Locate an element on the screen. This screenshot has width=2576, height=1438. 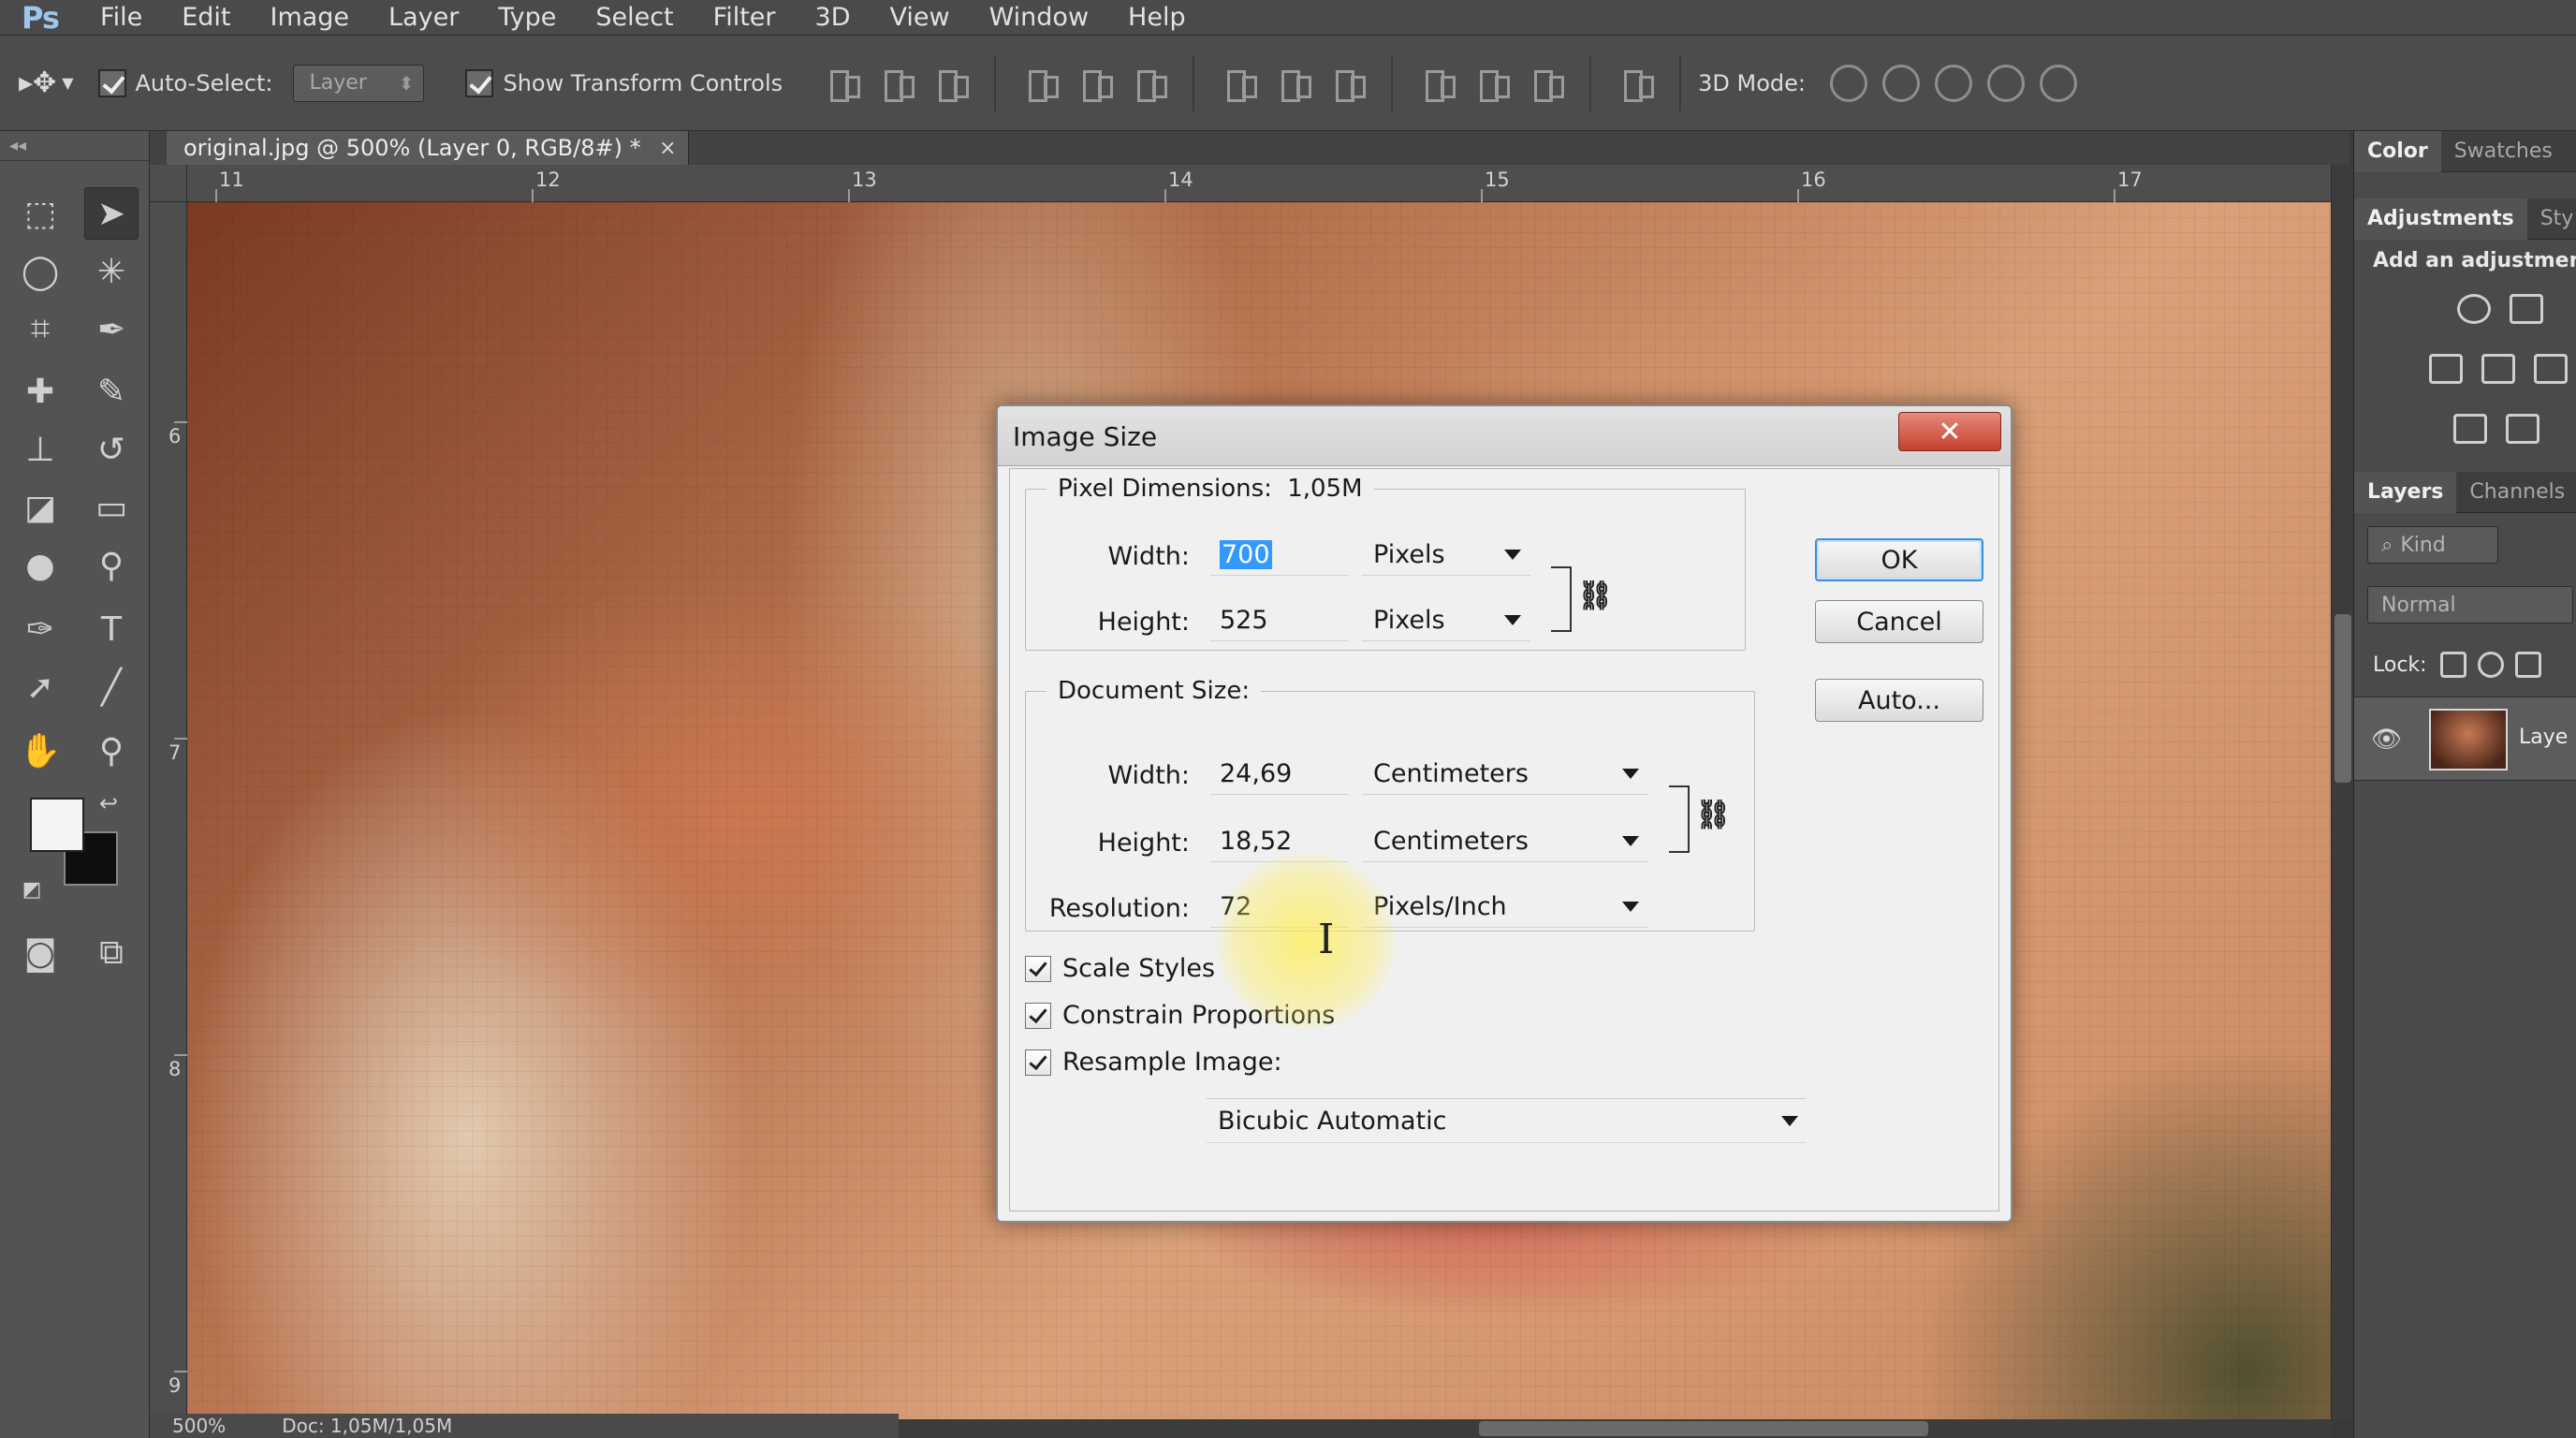
3d-roll-icon is located at coordinates (1900, 83).